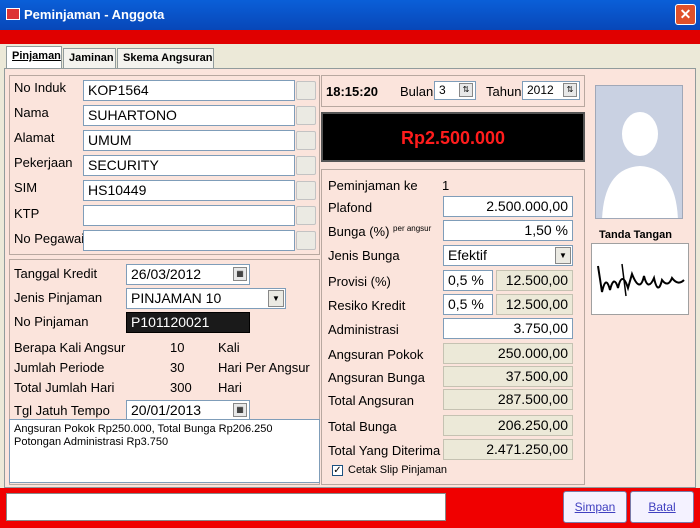 The width and height of the screenshot is (700, 528). What do you see at coordinates (229, 347) in the screenshot?
I see `berapa-kali-unit: Kali` at bounding box center [229, 347].